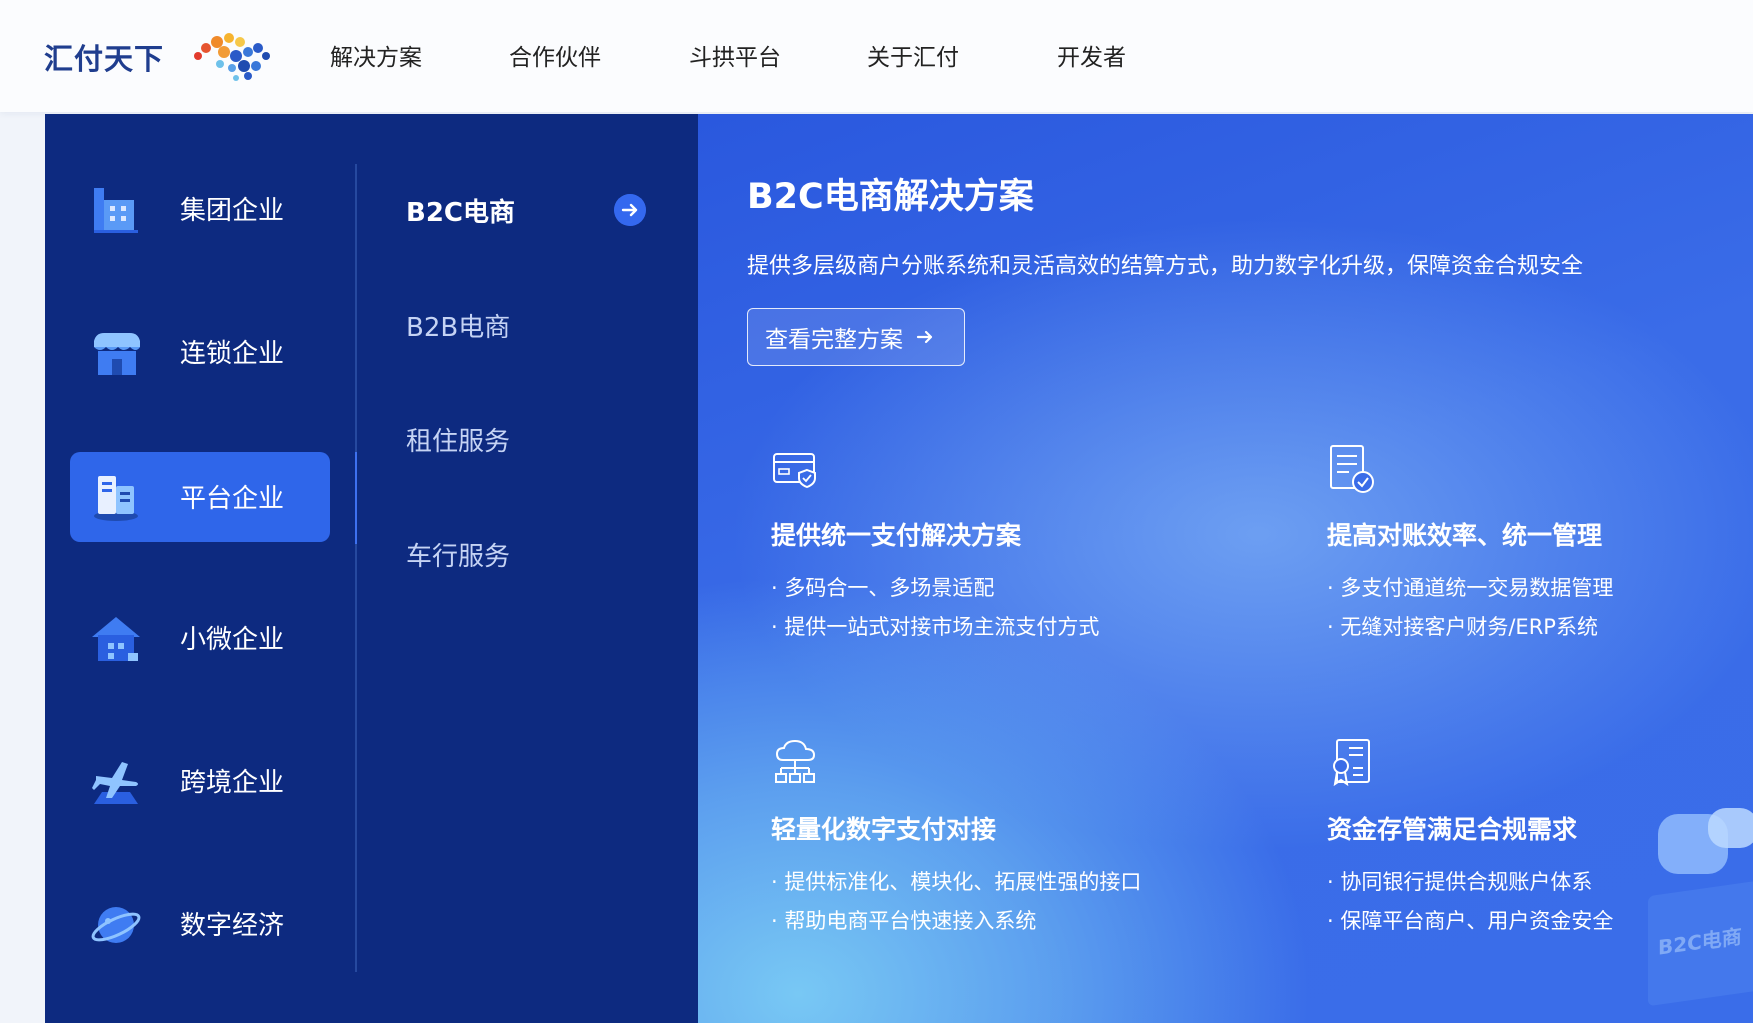 This screenshot has height=1023, width=1753. Describe the element at coordinates (232, 354) in the screenshot. I see `category-label: 连锁企业` at that location.